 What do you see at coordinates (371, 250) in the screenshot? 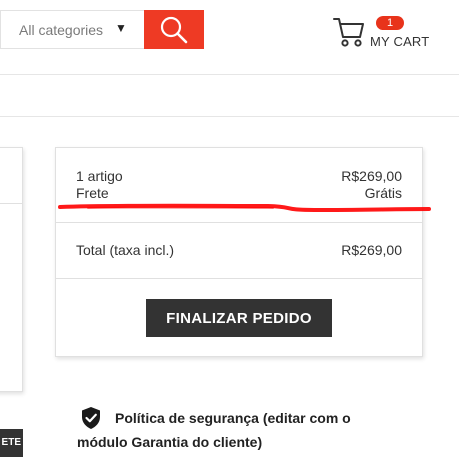
I see `total-value: R$269,00` at bounding box center [371, 250].